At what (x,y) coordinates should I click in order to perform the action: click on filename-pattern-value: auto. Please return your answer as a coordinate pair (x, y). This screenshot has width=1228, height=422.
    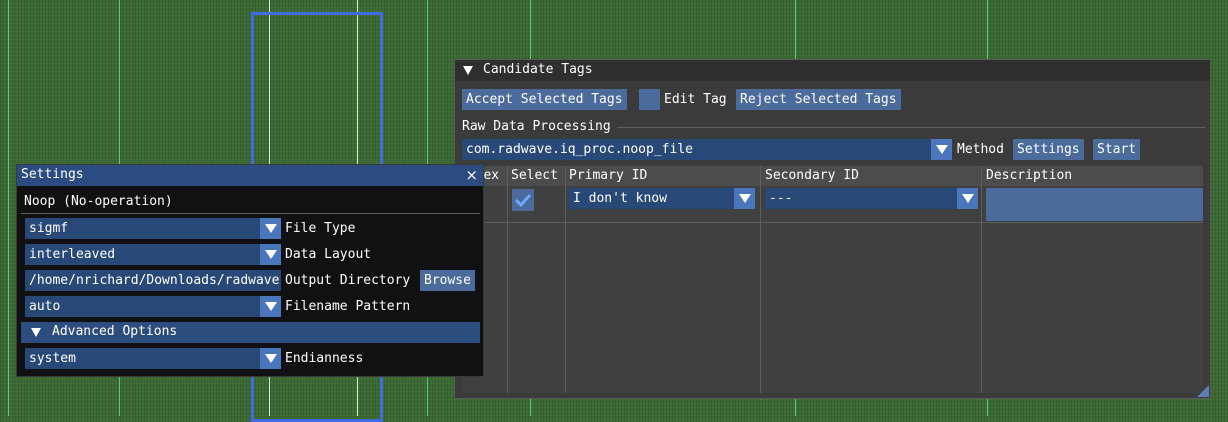
    Looking at the image, I should click on (45, 306).